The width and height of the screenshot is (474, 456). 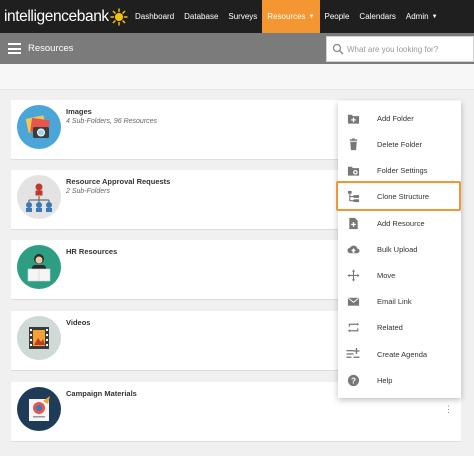 I want to click on folder-subtitle: 2 Sub-Folders, so click(x=88, y=191).